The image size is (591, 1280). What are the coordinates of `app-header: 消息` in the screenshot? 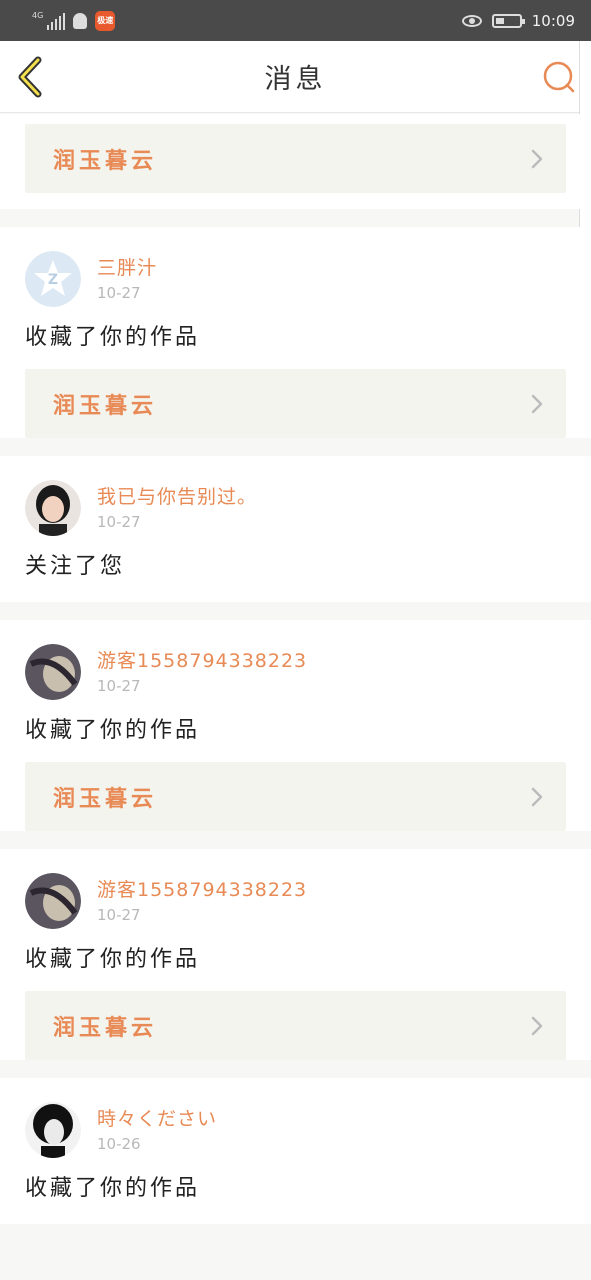 It's located at (295, 77).